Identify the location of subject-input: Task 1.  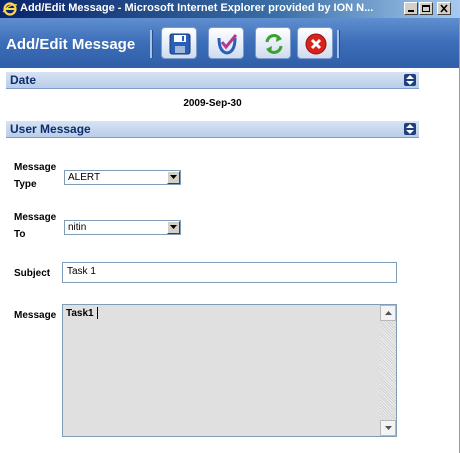
(229, 272).